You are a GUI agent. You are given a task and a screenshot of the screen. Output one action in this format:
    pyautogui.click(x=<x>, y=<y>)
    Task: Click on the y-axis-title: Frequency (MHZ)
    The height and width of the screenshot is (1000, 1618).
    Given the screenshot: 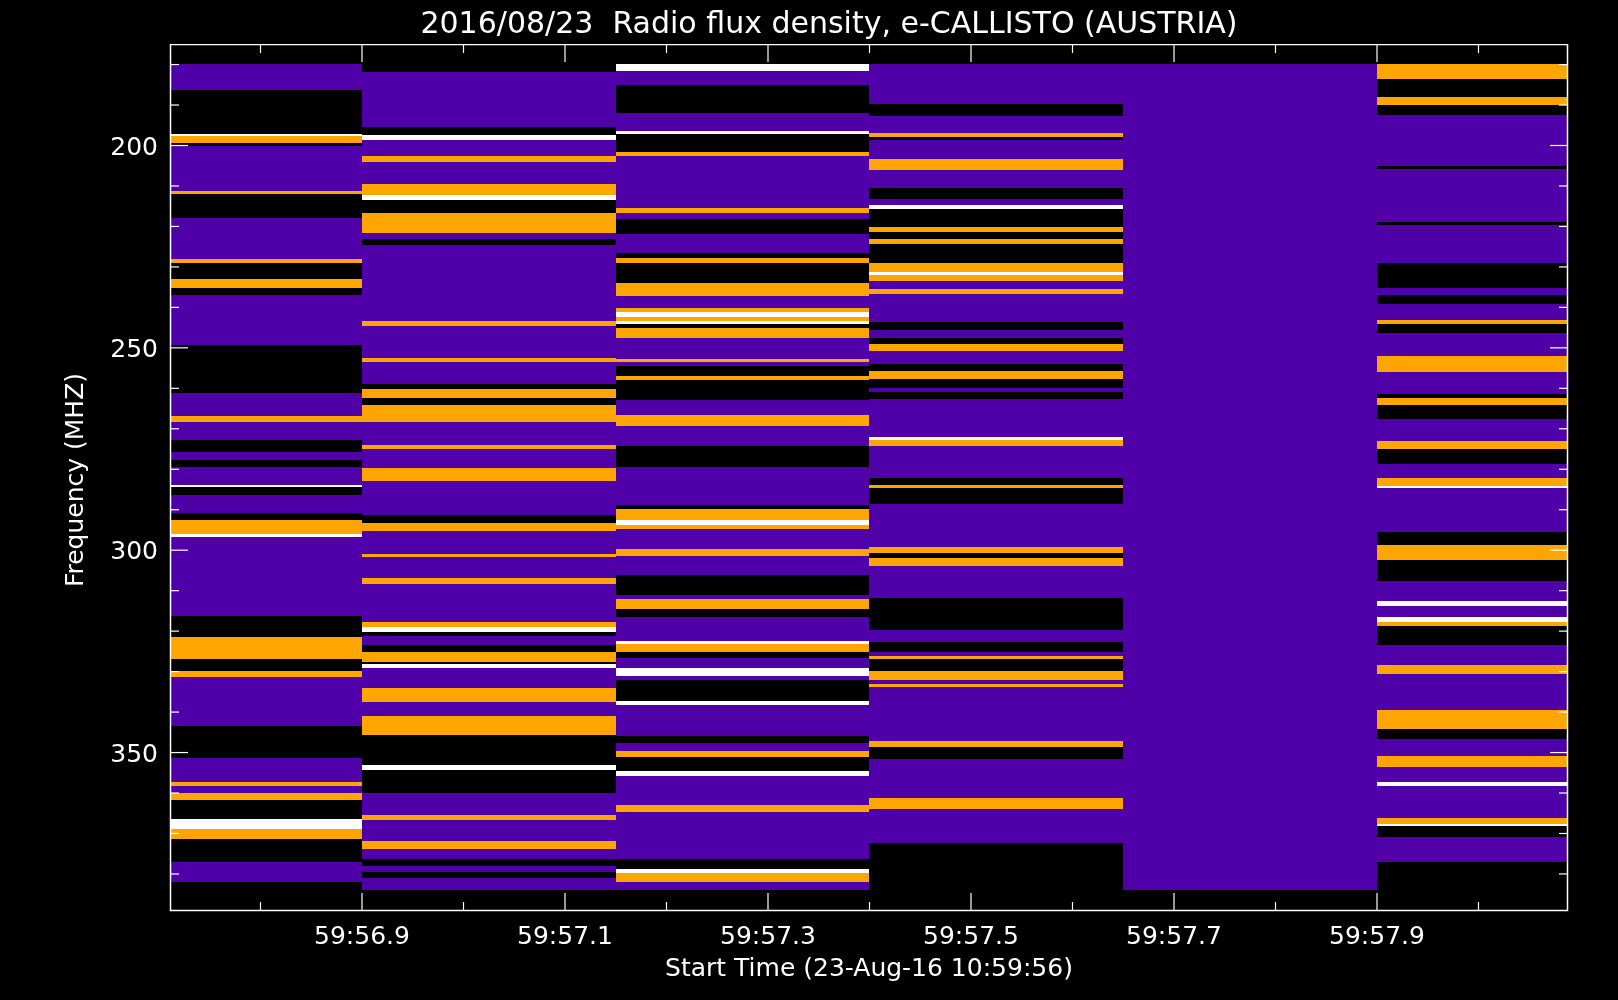 What is the action you would take?
    pyautogui.click(x=74, y=480)
    